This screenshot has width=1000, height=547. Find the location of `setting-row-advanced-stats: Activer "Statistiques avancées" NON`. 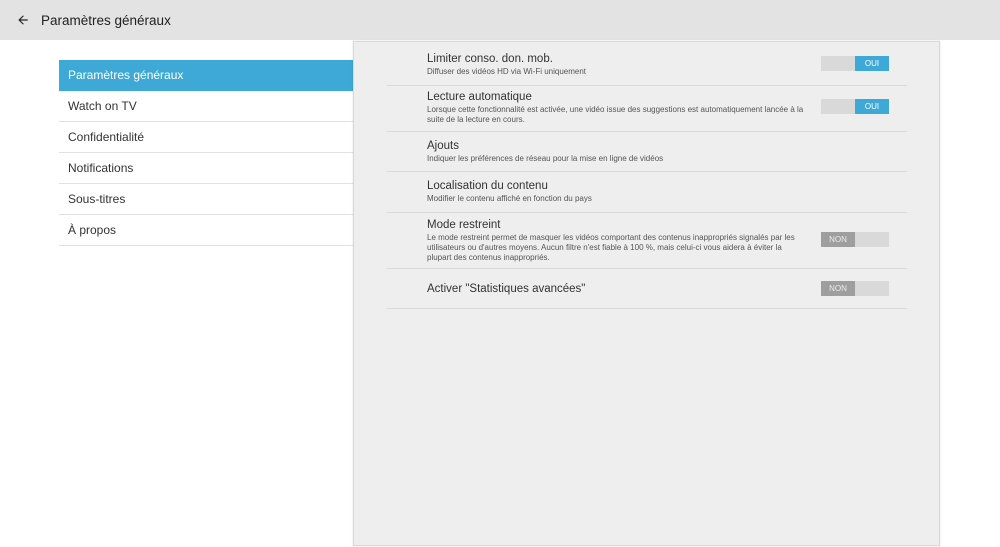

setting-row-advanced-stats: Activer "Statistiques avancées" NON is located at coordinates (647, 289).